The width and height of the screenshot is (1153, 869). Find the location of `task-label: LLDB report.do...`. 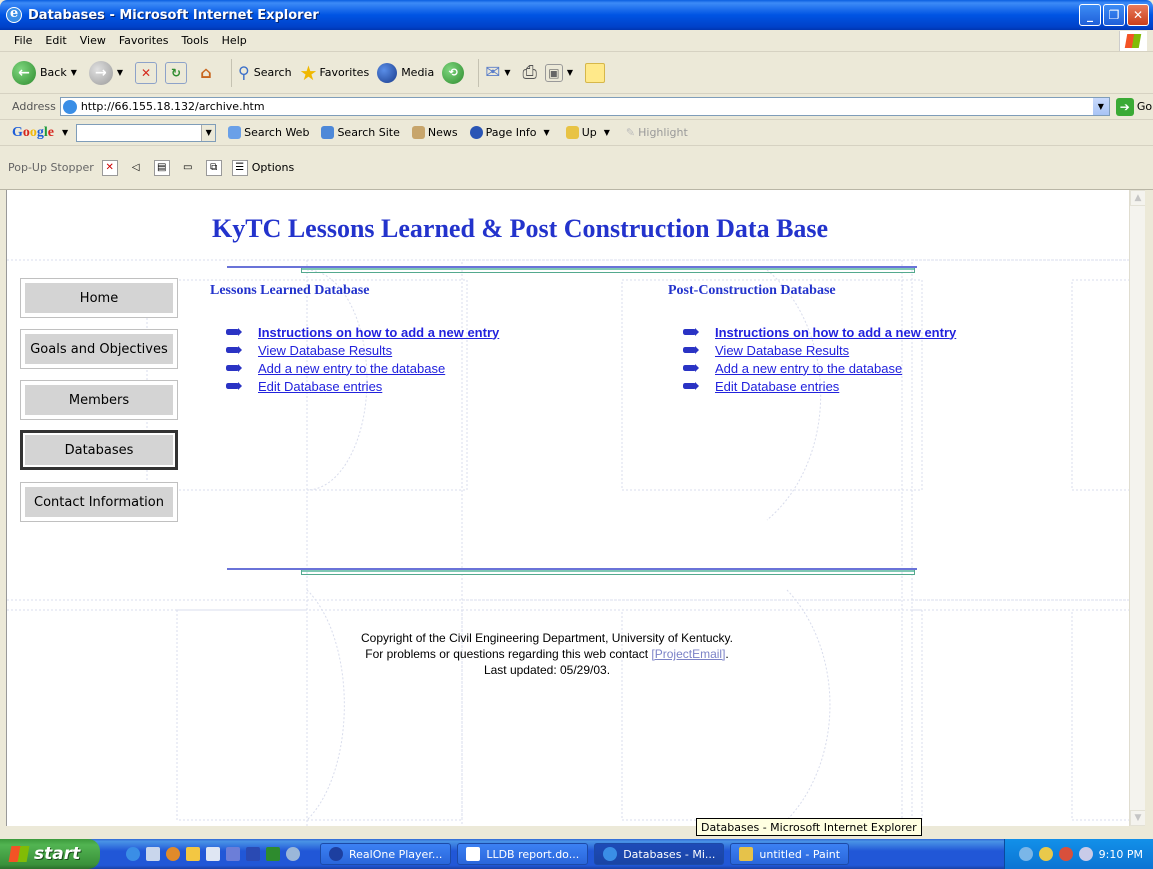

task-label: LLDB report.do... is located at coordinates (533, 854).